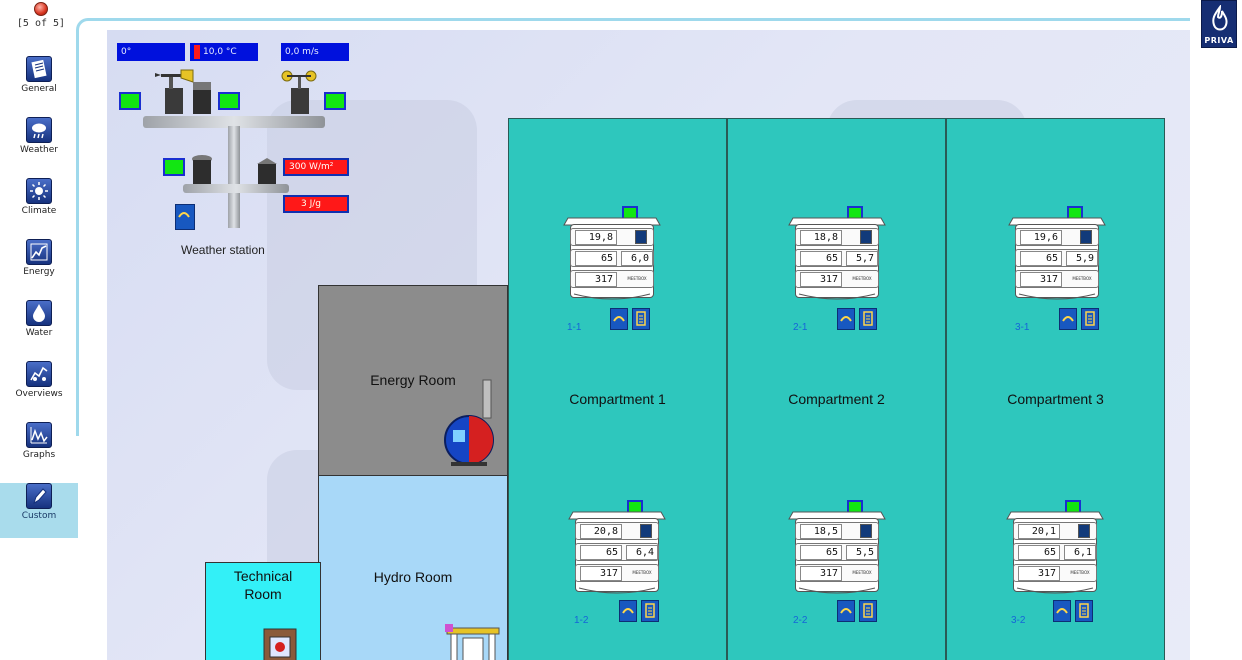 The width and height of the screenshot is (1242, 660). What do you see at coordinates (837, 552) in the screenshot?
I see `unit-row-humidity: 65 5,5` at bounding box center [837, 552].